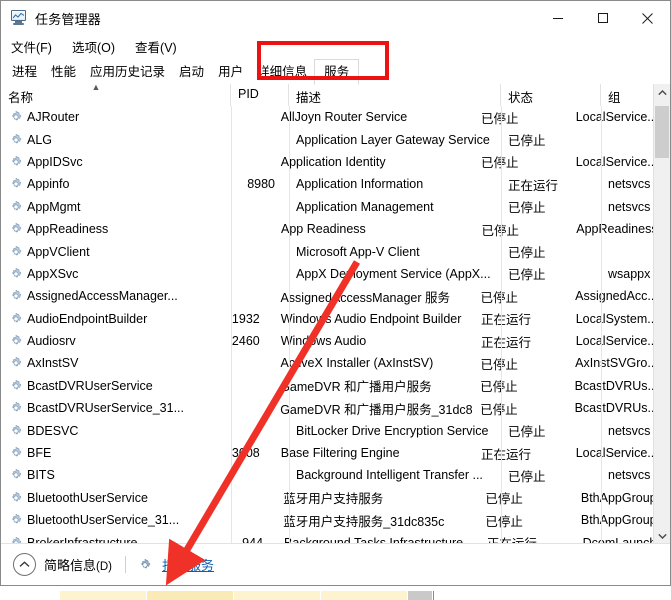 This screenshot has height=600, width=671. What do you see at coordinates (335, 18) in the screenshot?
I see `title-bar: 任务管理器` at bounding box center [335, 18].